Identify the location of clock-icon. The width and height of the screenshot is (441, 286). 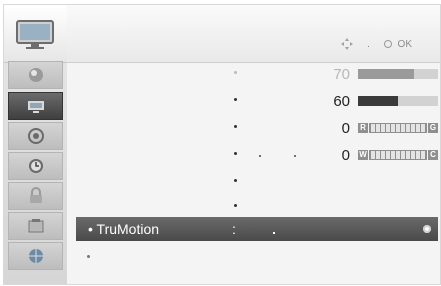
(35, 166).